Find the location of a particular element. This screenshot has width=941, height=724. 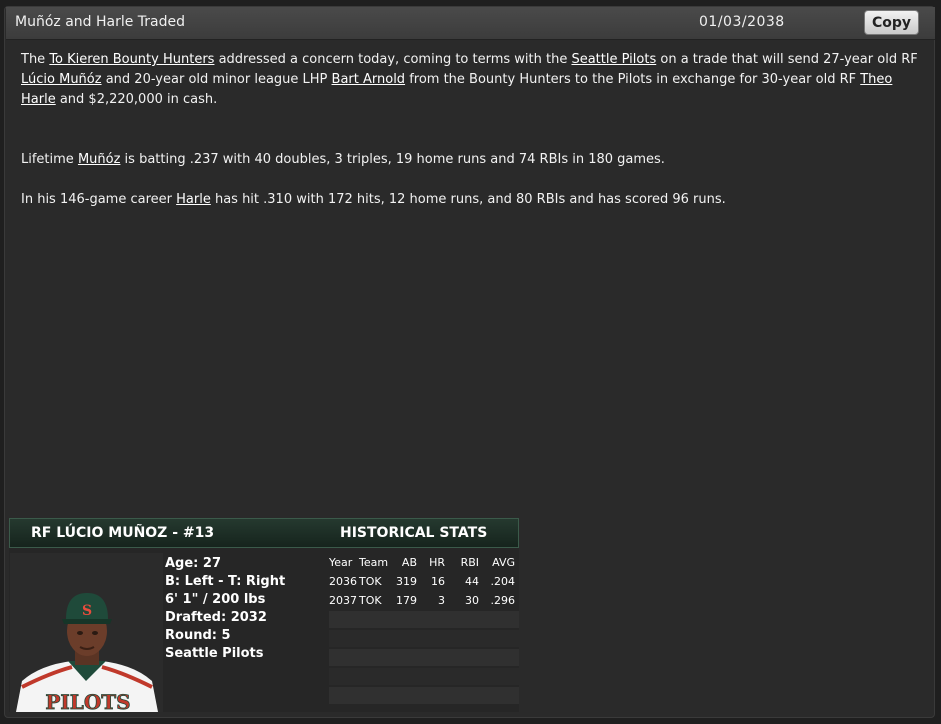

player-age: Age: 27 is located at coordinates (193, 563).